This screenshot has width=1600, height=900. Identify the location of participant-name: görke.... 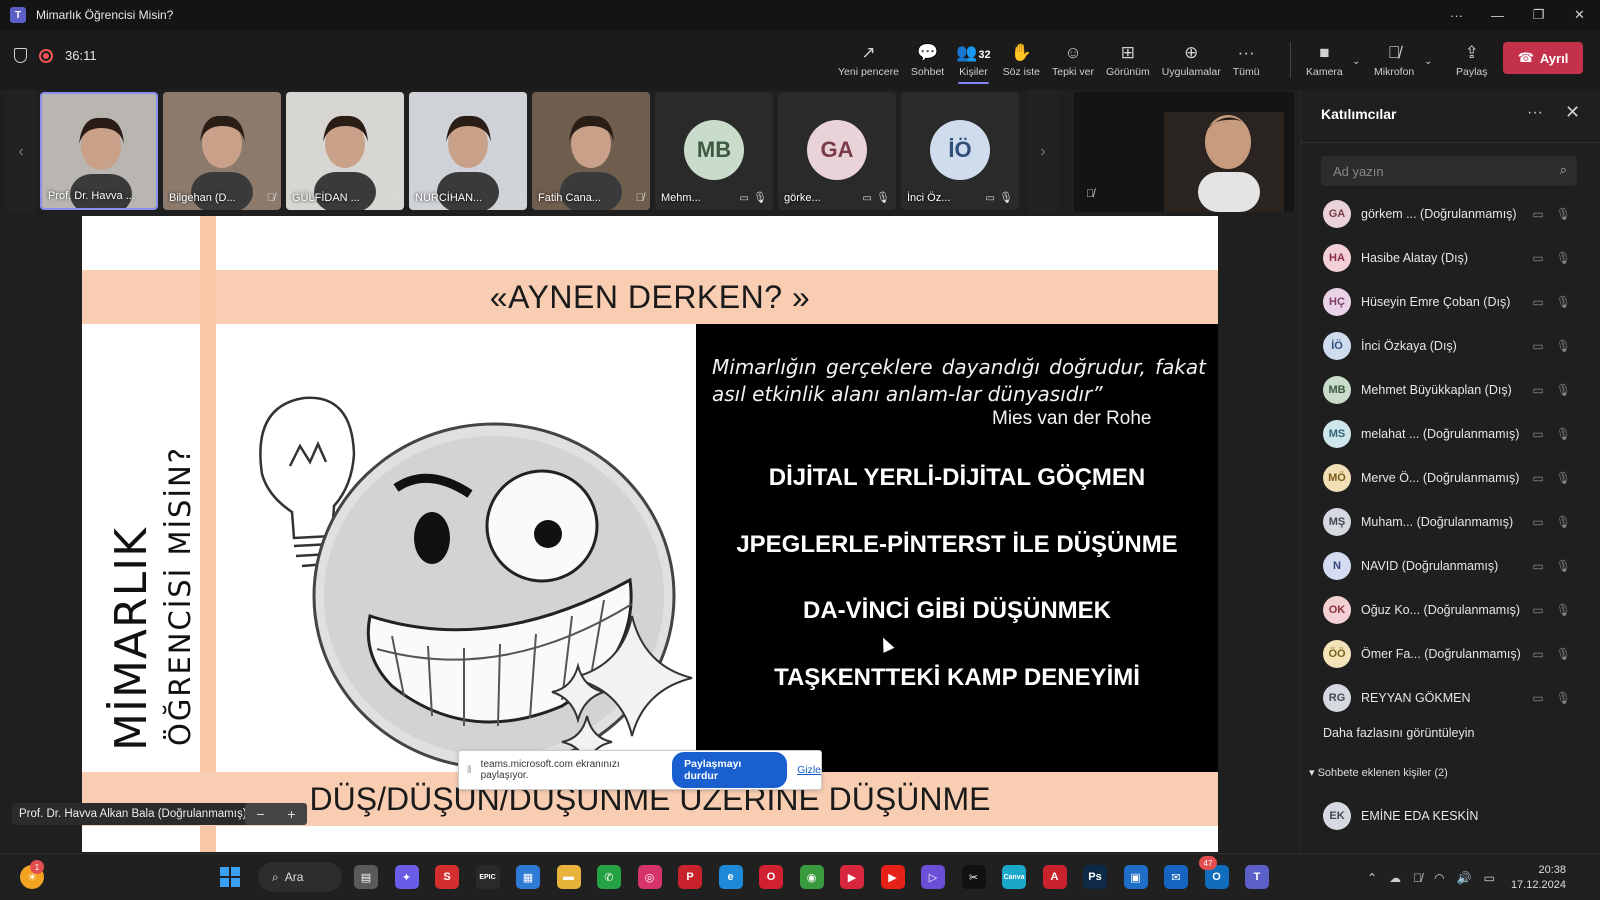
(802, 198).